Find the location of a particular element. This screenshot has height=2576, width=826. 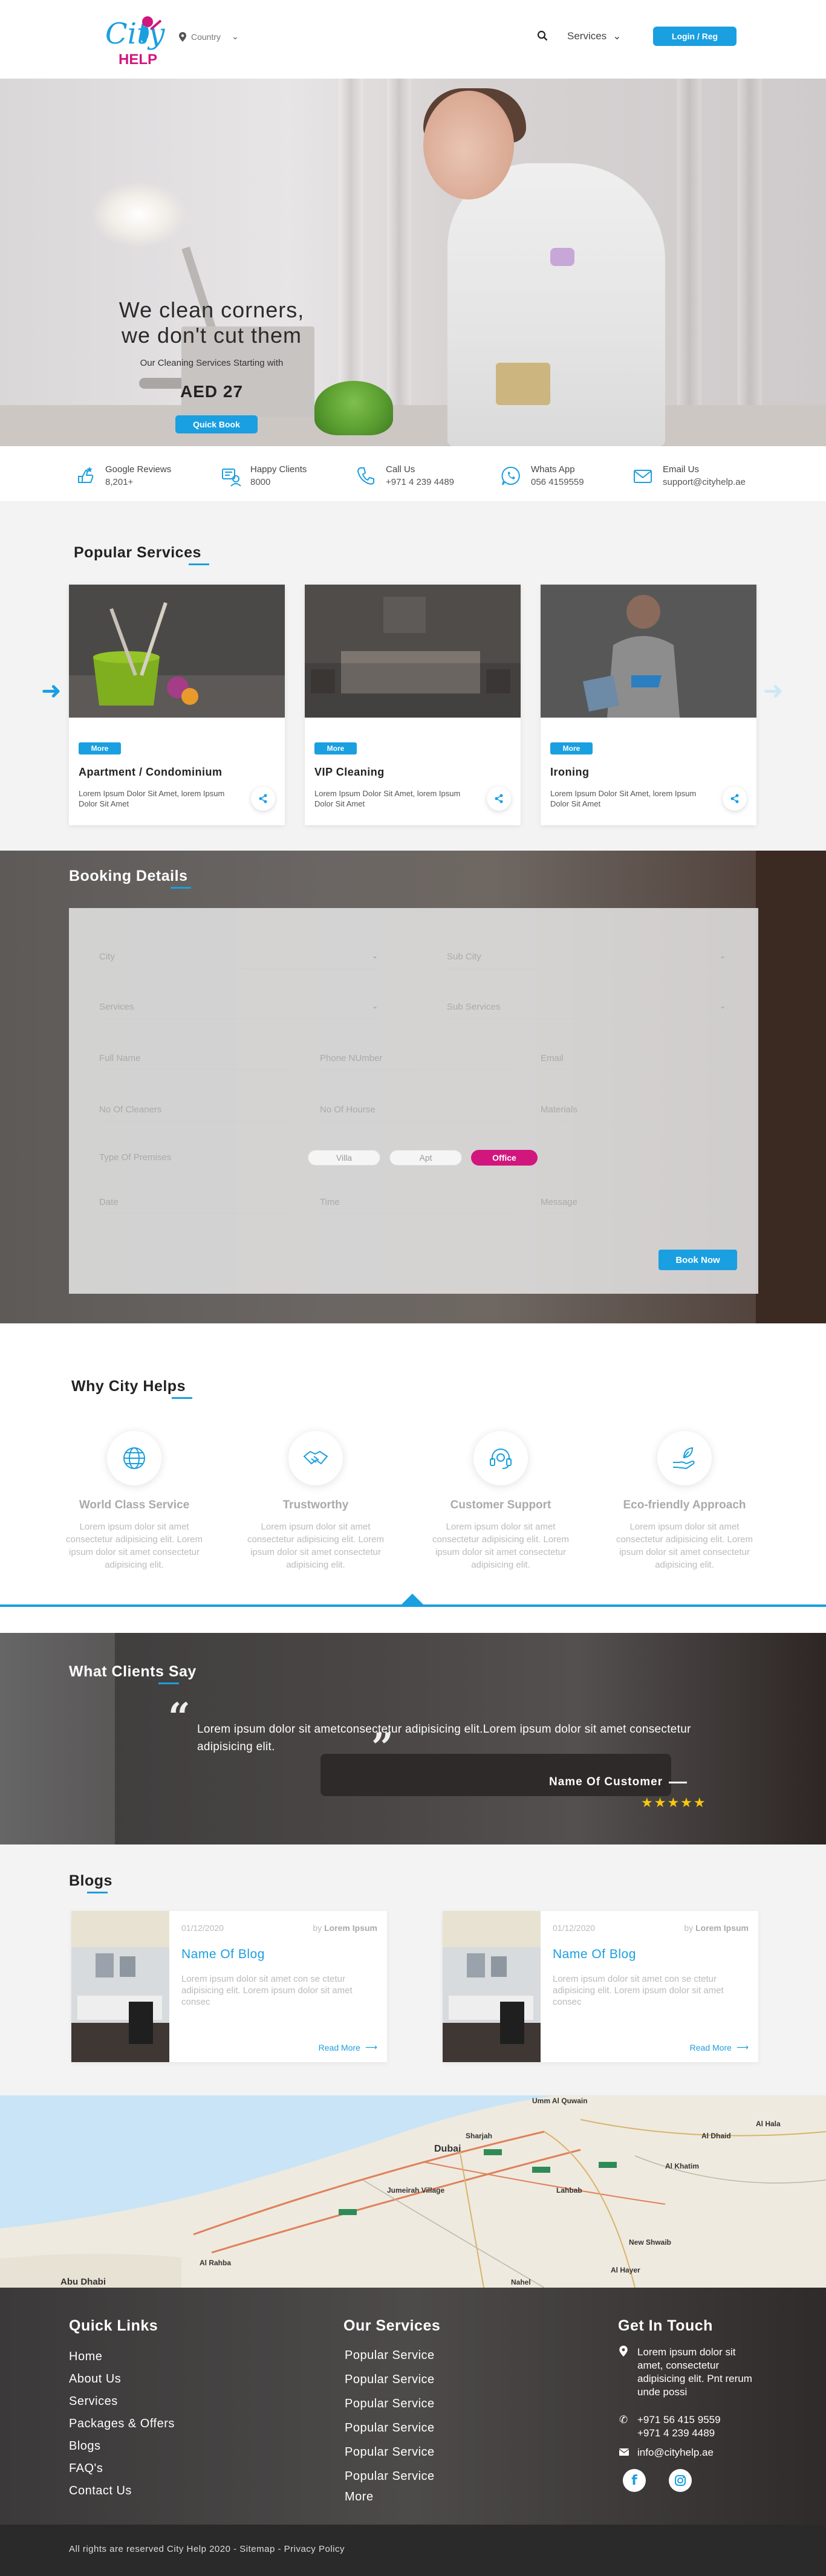

share-icon is located at coordinates (263, 798).